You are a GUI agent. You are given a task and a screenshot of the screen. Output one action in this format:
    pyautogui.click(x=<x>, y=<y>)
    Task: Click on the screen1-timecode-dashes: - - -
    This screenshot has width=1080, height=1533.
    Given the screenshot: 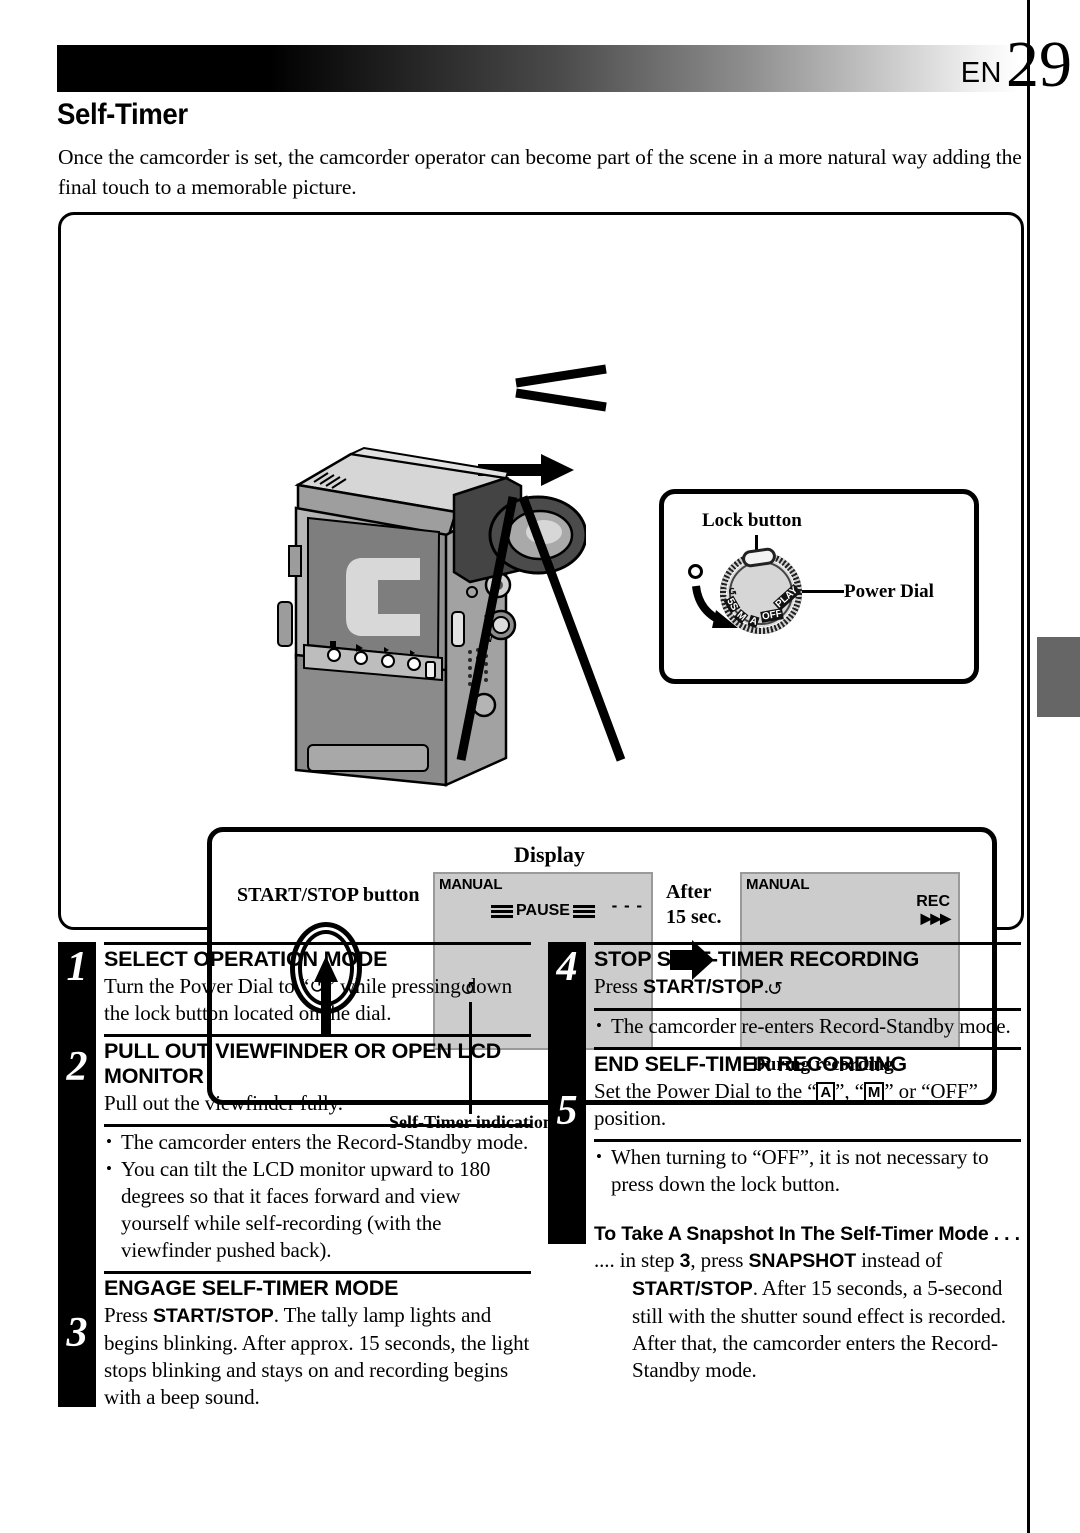 What is the action you would take?
    pyautogui.click(x=627, y=905)
    